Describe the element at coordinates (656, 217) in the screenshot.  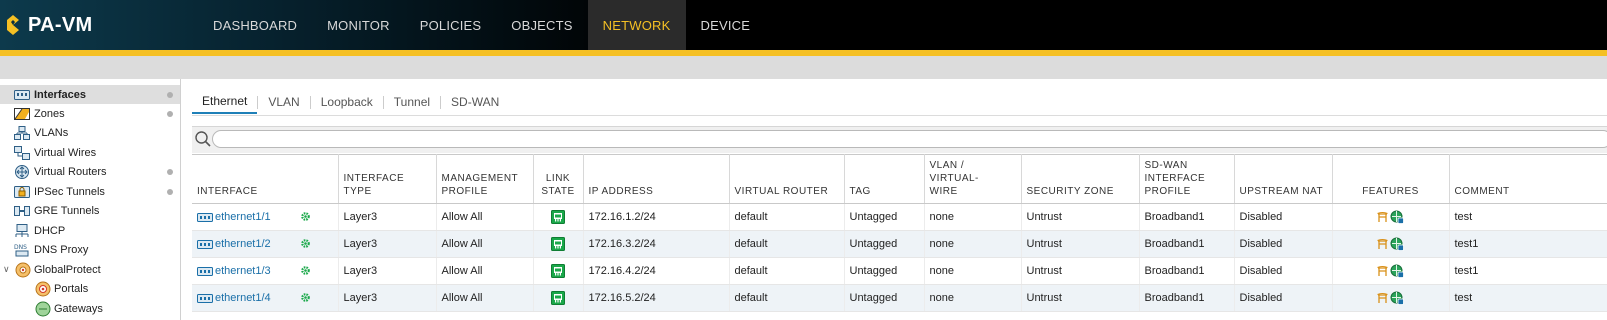
I see `cell-ip-address: 172.16.1.2/24` at that location.